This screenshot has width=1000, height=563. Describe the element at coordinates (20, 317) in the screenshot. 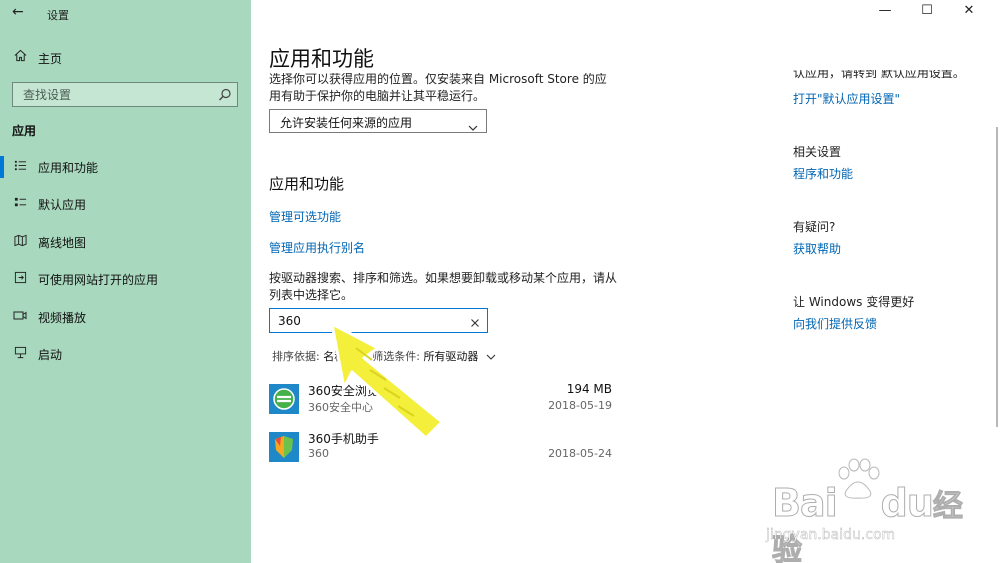

I see `video-playback-icon` at that location.